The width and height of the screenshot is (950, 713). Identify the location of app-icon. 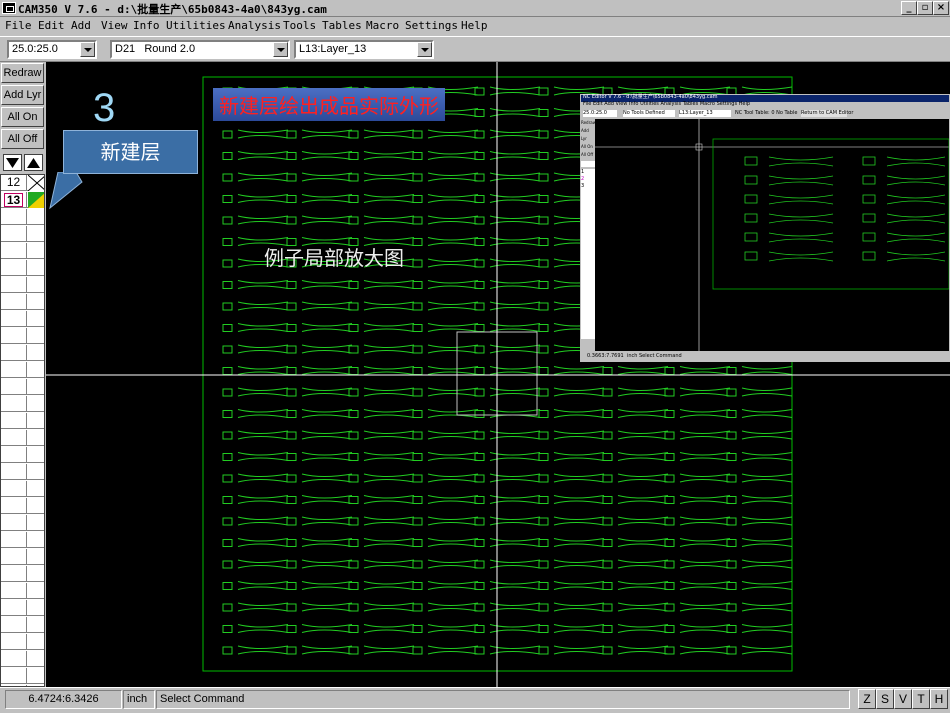
(9, 8).